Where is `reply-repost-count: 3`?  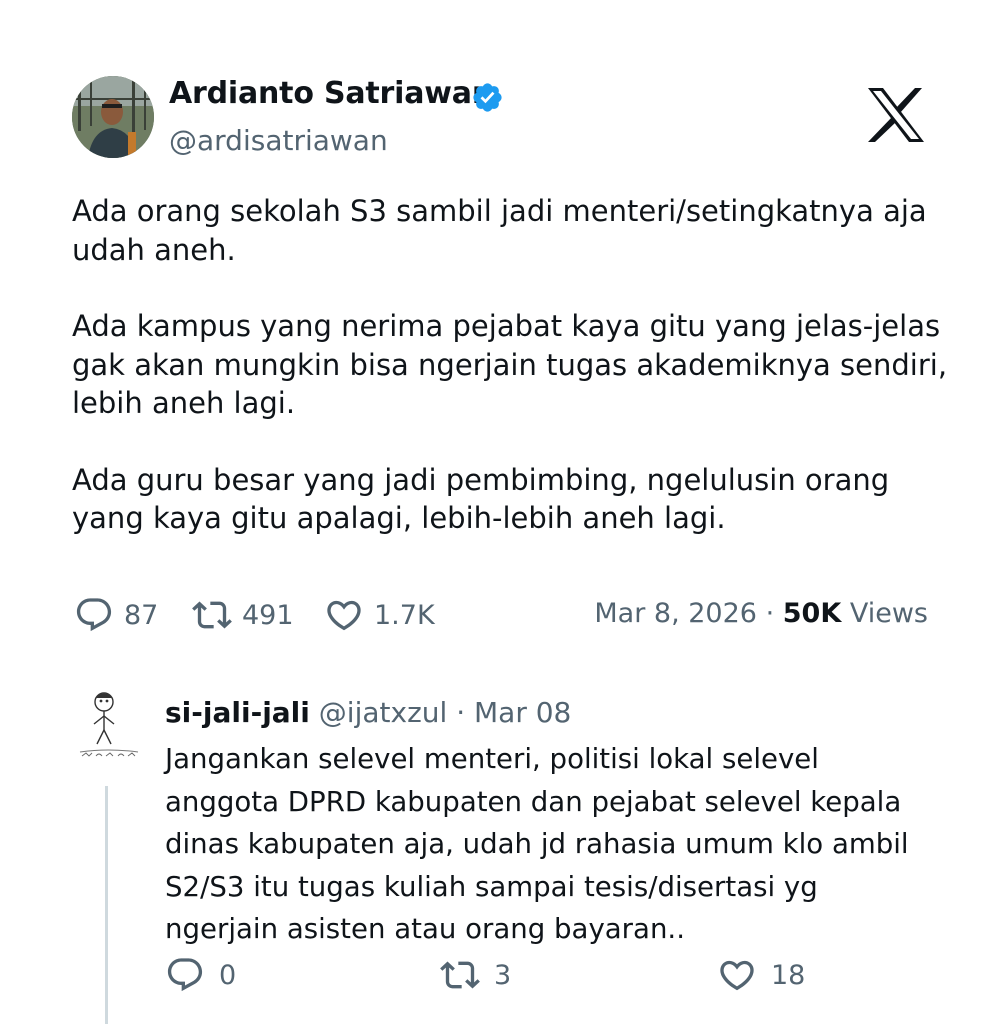
reply-repost-count: 3 is located at coordinates (503, 975).